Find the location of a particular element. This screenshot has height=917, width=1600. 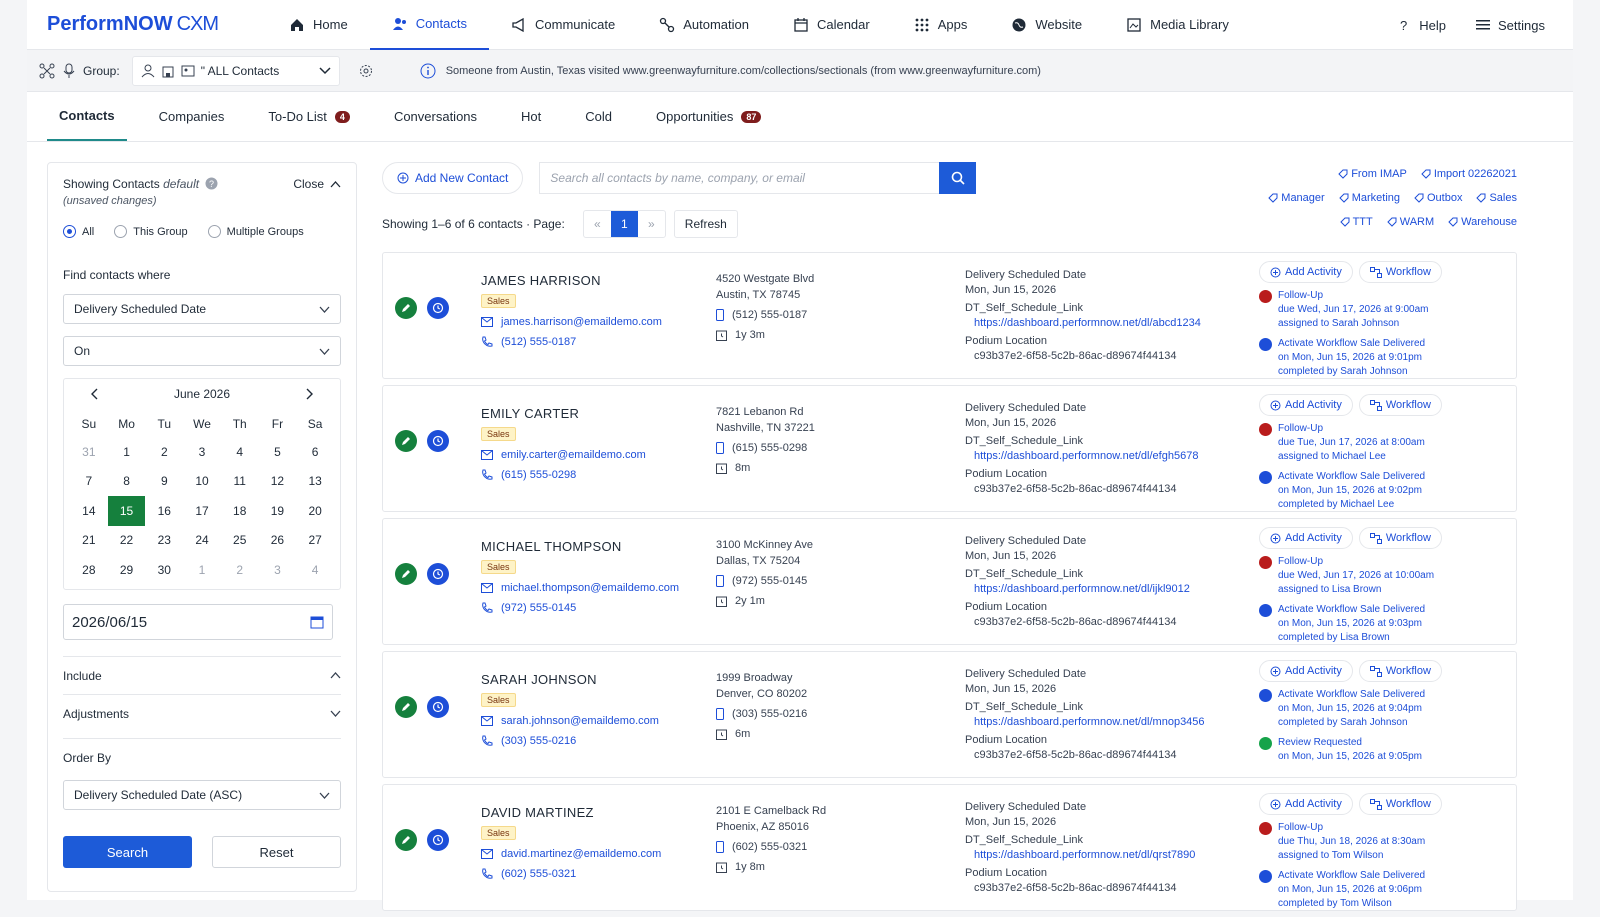

contact-phone: (972) 555-0145 is located at coordinates (591, 608).